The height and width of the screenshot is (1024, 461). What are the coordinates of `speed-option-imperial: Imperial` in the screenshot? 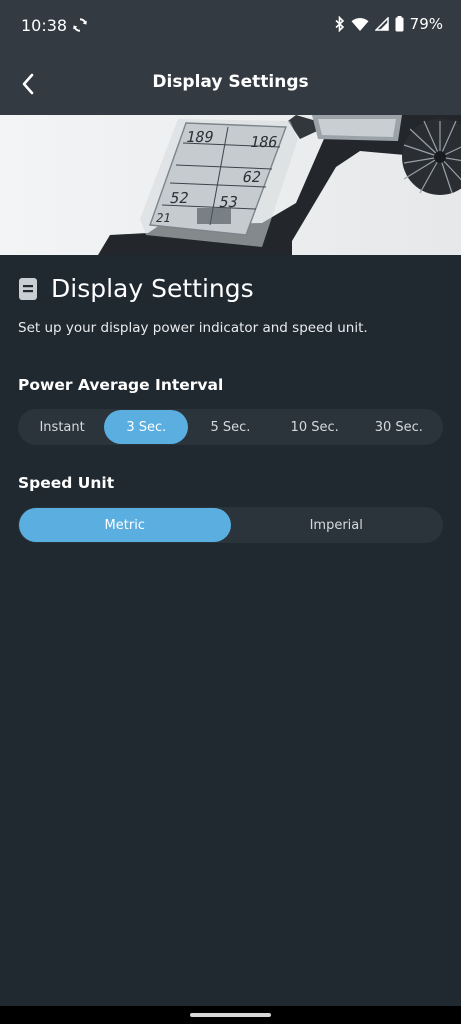 It's located at (337, 525).